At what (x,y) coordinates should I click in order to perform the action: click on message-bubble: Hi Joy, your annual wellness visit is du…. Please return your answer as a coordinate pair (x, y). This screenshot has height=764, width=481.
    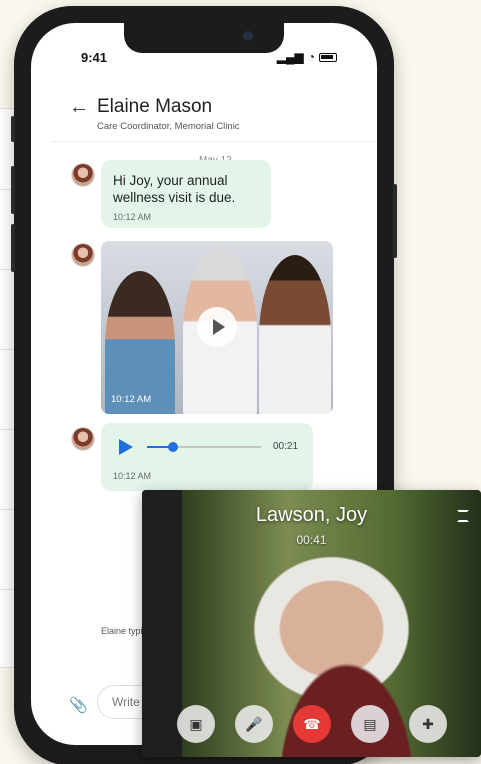
    Looking at the image, I should click on (186, 194).